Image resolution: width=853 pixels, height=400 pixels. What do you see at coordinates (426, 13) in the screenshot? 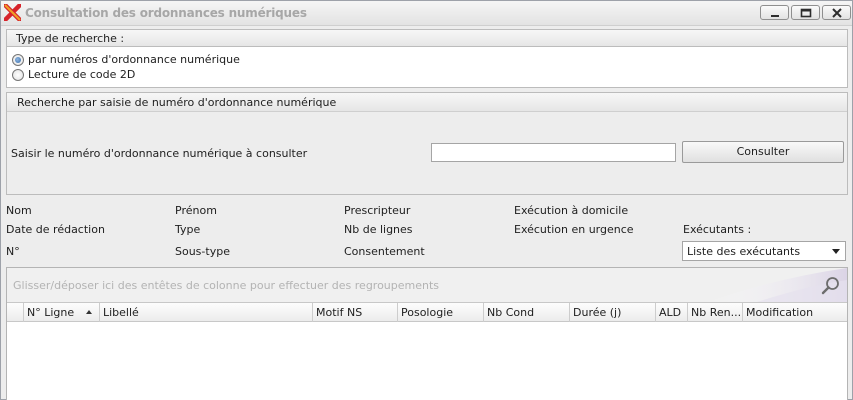
I see `title-bar: Consultation des ordonnances numériques` at bounding box center [426, 13].